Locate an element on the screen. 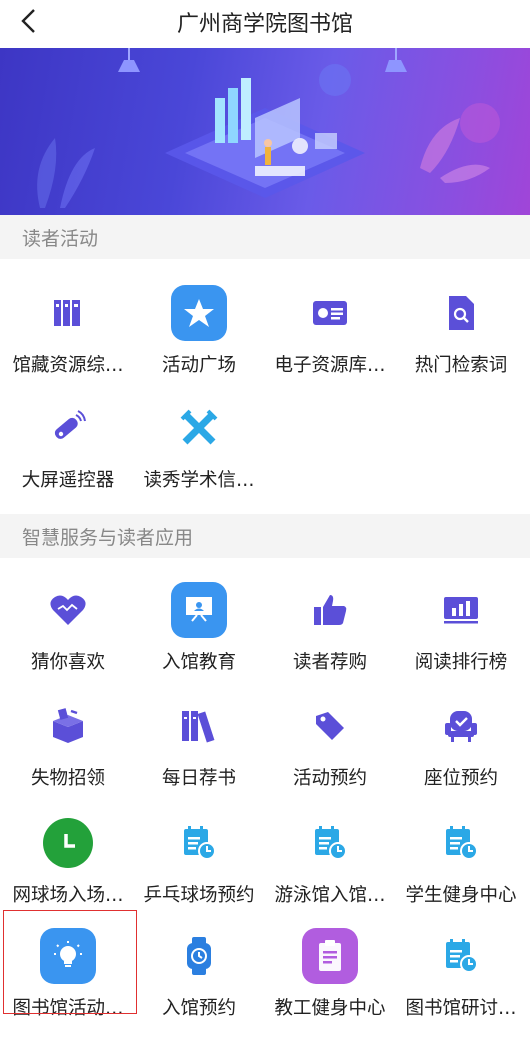  remote-icon is located at coordinates (68, 428).